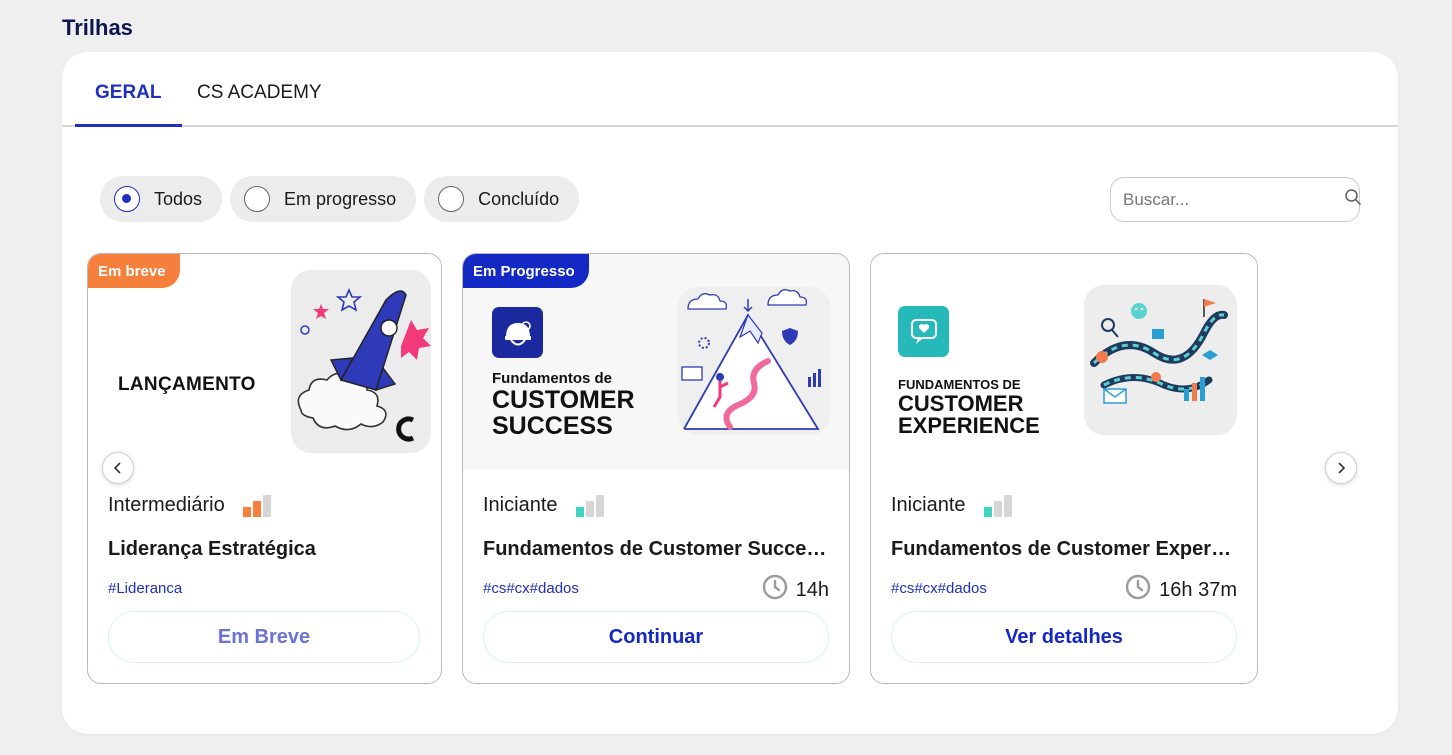 This screenshot has width=1452, height=755. I want to click on search-box, so click(1236, 199).